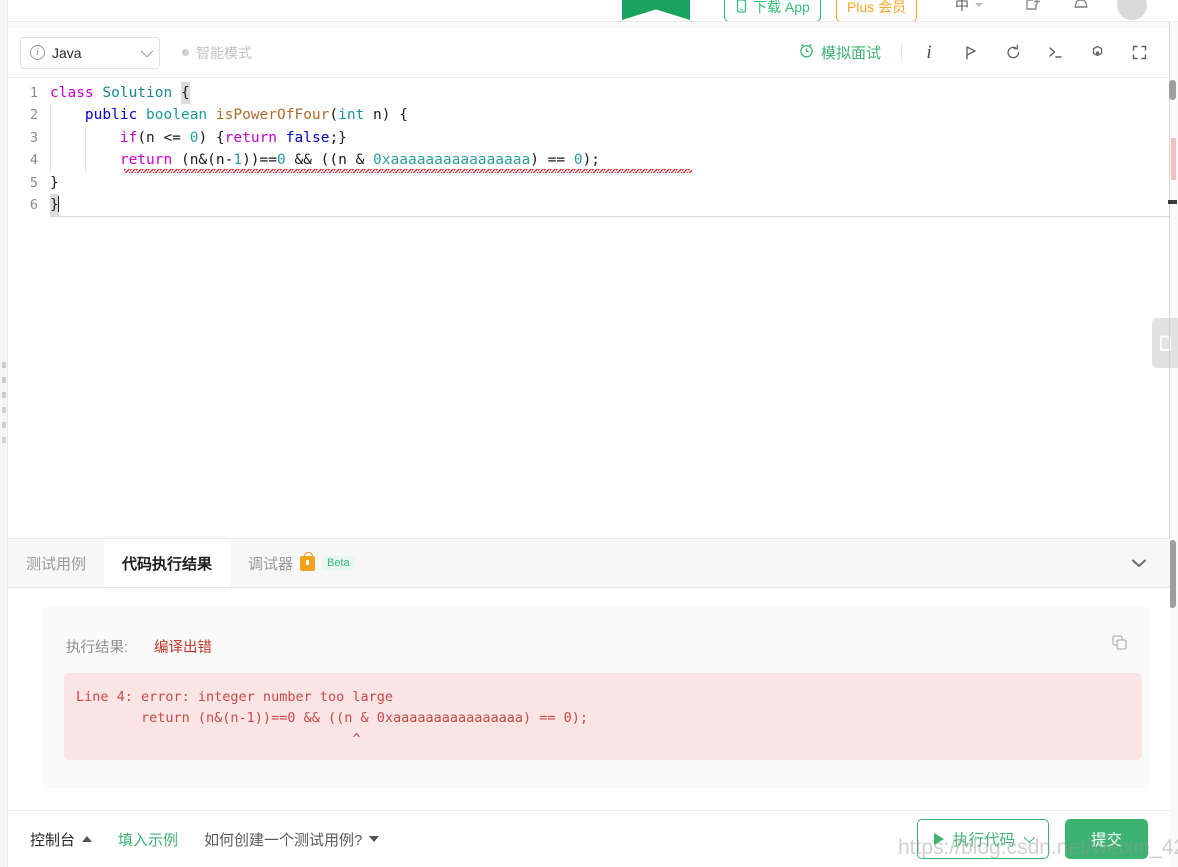 This screenshot has width=1178, height=867. What do you see at coordinates (67, 52) in the screenshot?
I see `language-select-value: Java` at bounding box center [67, 52].